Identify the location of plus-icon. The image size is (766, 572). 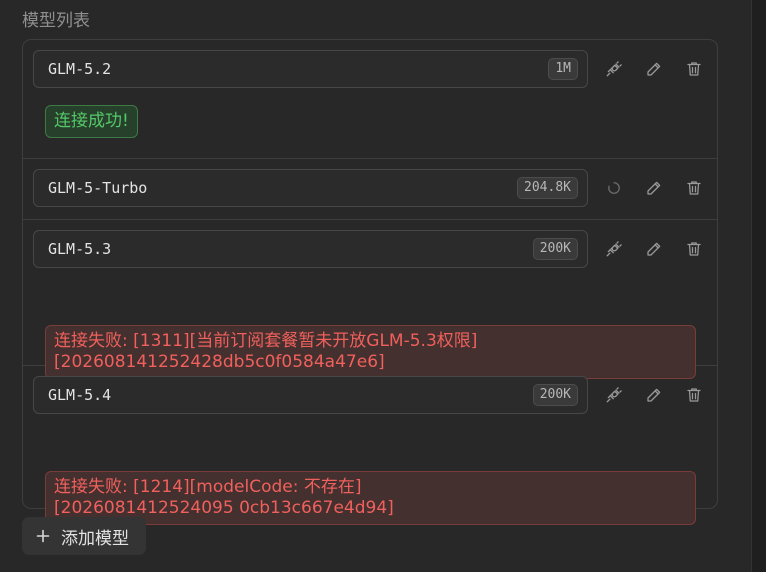
(43, 536).